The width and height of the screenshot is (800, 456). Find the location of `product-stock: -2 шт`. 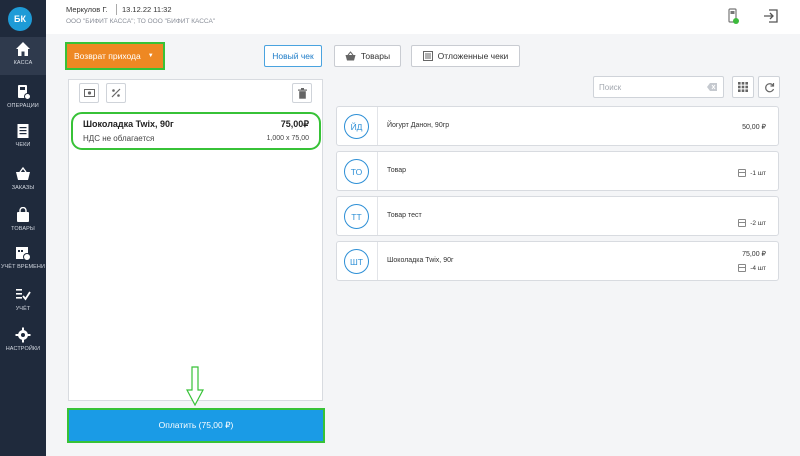

product-stock: -2 шт is located at coordinates (752, 223).